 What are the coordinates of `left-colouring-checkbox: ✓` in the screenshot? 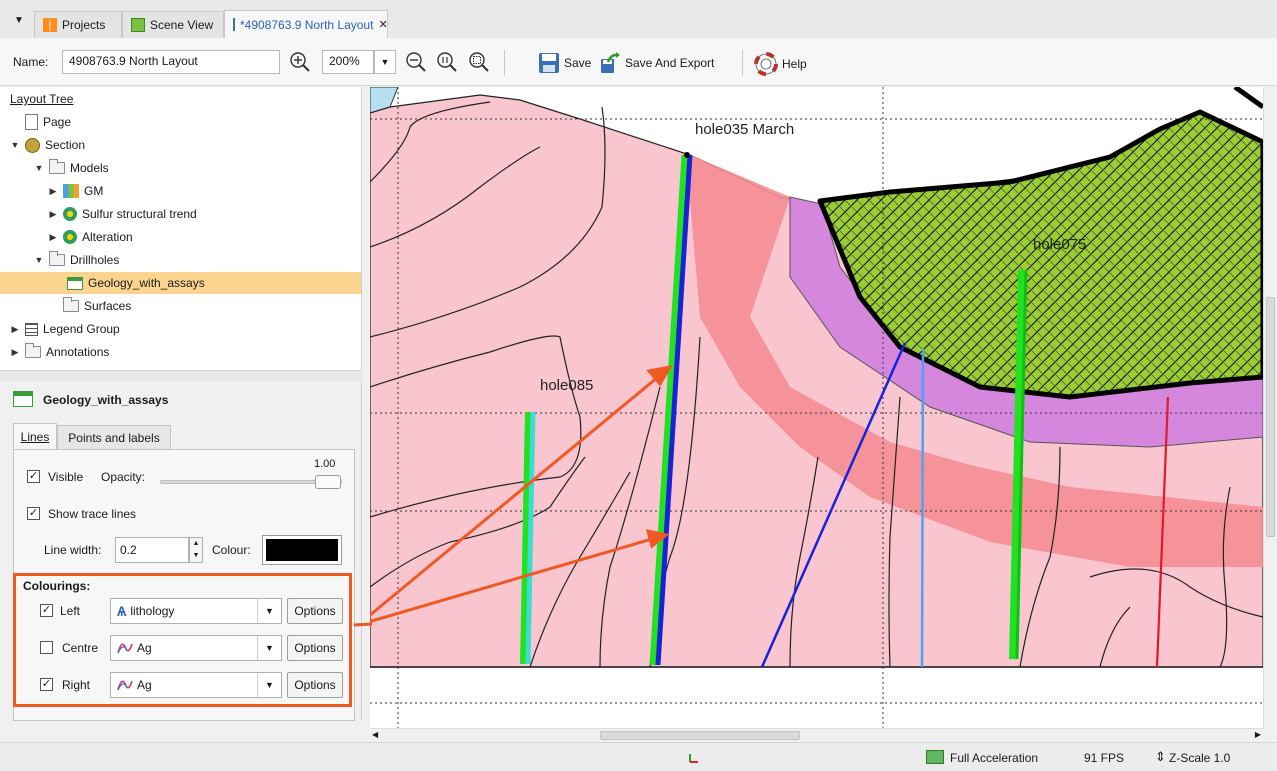 It's located at (46, 610).